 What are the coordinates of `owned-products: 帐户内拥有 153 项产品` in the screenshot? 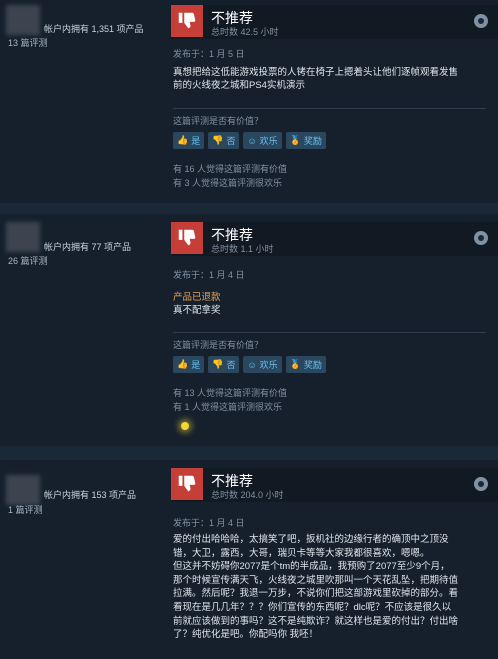 It's located at (90, 495).